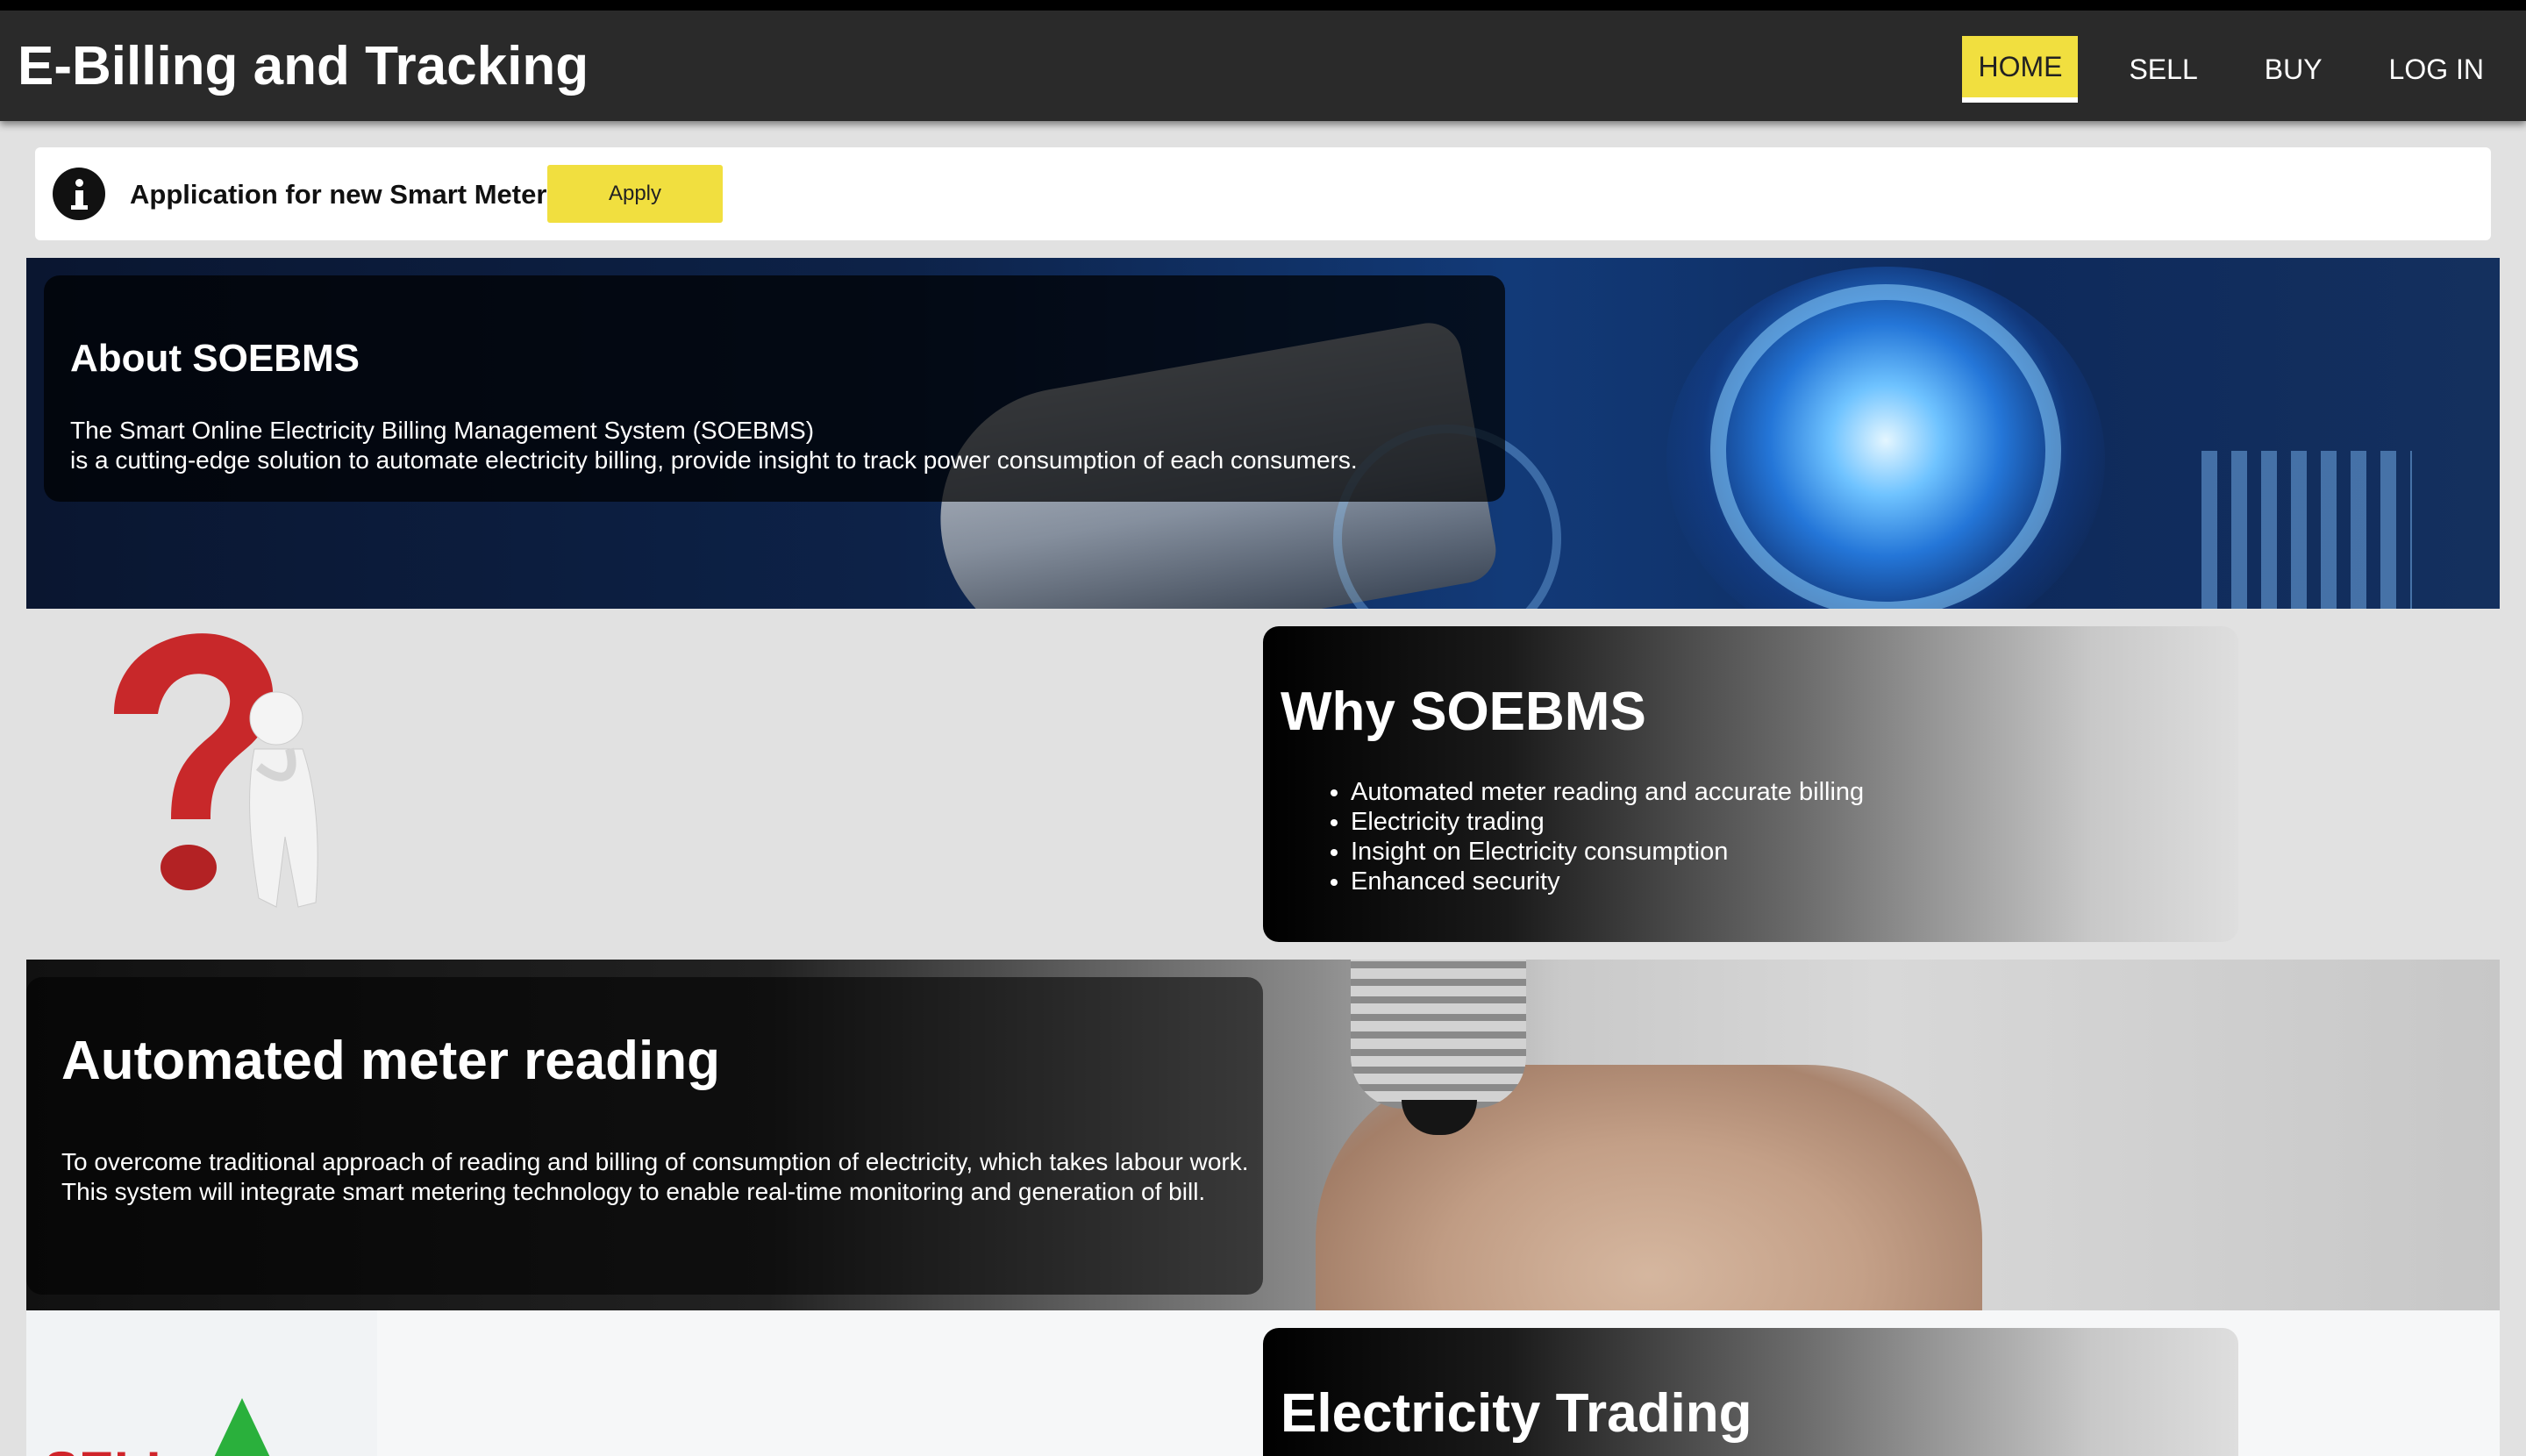 The image size is (2526, 1456). Describe the element at coordinates (1607, 852) in the screenshot. I see `list-item: Insight on Electricity consumption` at that location.